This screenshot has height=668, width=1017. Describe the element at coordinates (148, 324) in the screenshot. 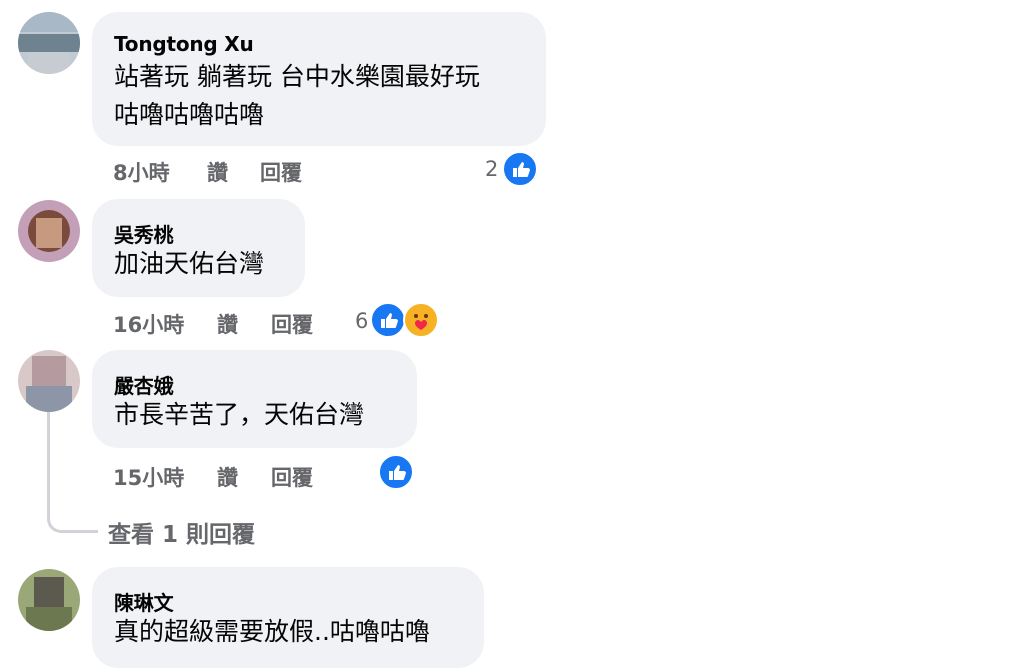

I see `comment-timestamp: 16小時` at that location.